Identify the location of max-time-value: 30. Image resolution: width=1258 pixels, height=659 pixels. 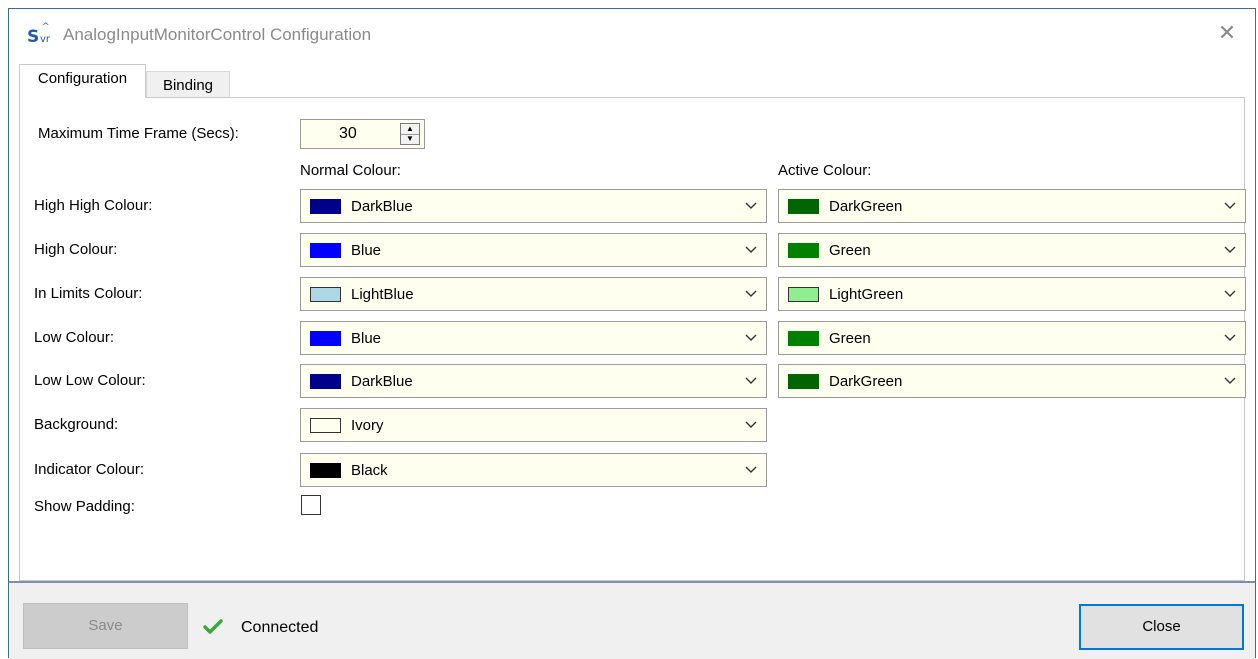
(348, 133).